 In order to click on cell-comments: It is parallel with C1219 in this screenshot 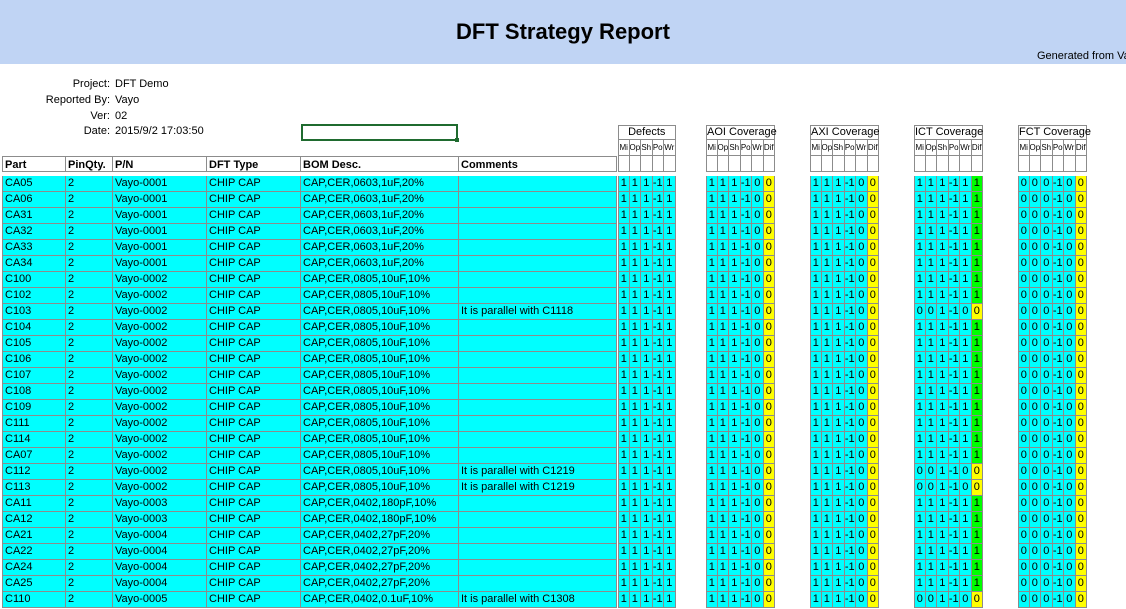, I will do `click(538, 472)`.